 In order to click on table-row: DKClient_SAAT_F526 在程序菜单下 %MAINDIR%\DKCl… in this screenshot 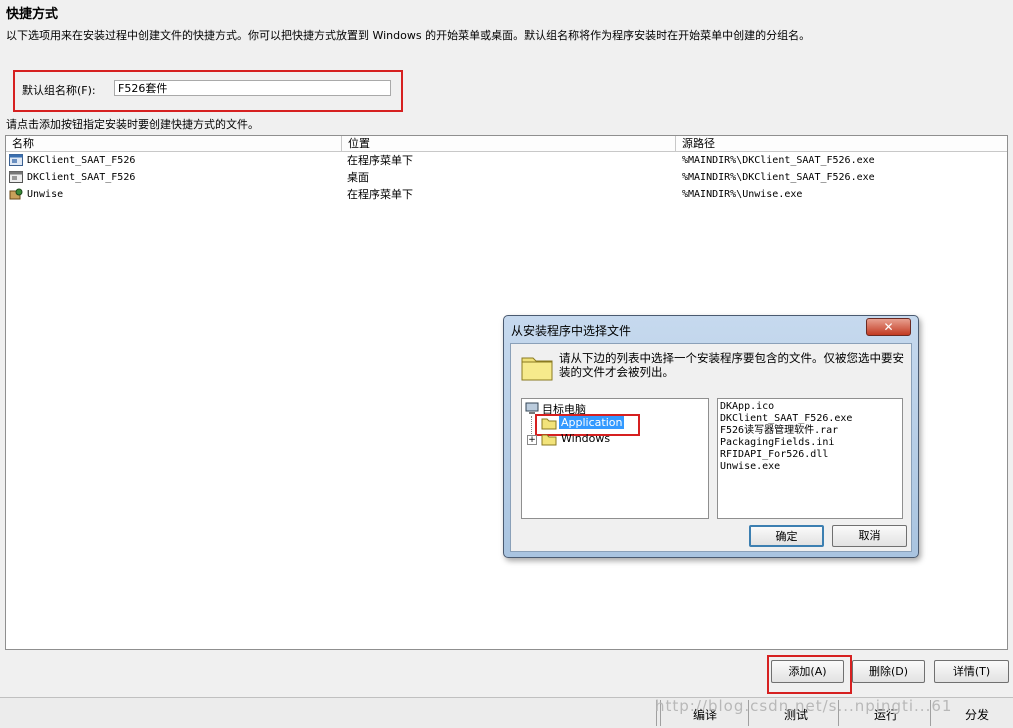, I will do `click(506, 160)`.